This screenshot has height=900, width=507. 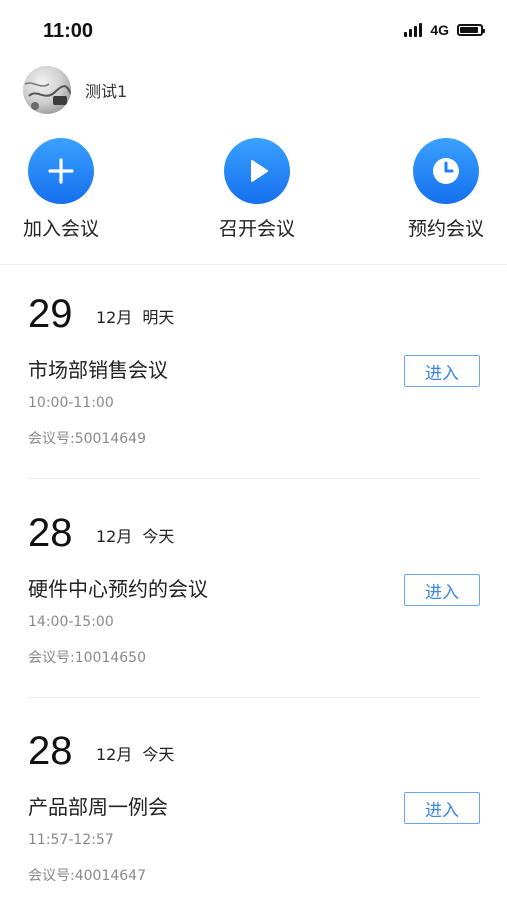 I want to click on status-indicators: 4G, so click(x=444, y=30).